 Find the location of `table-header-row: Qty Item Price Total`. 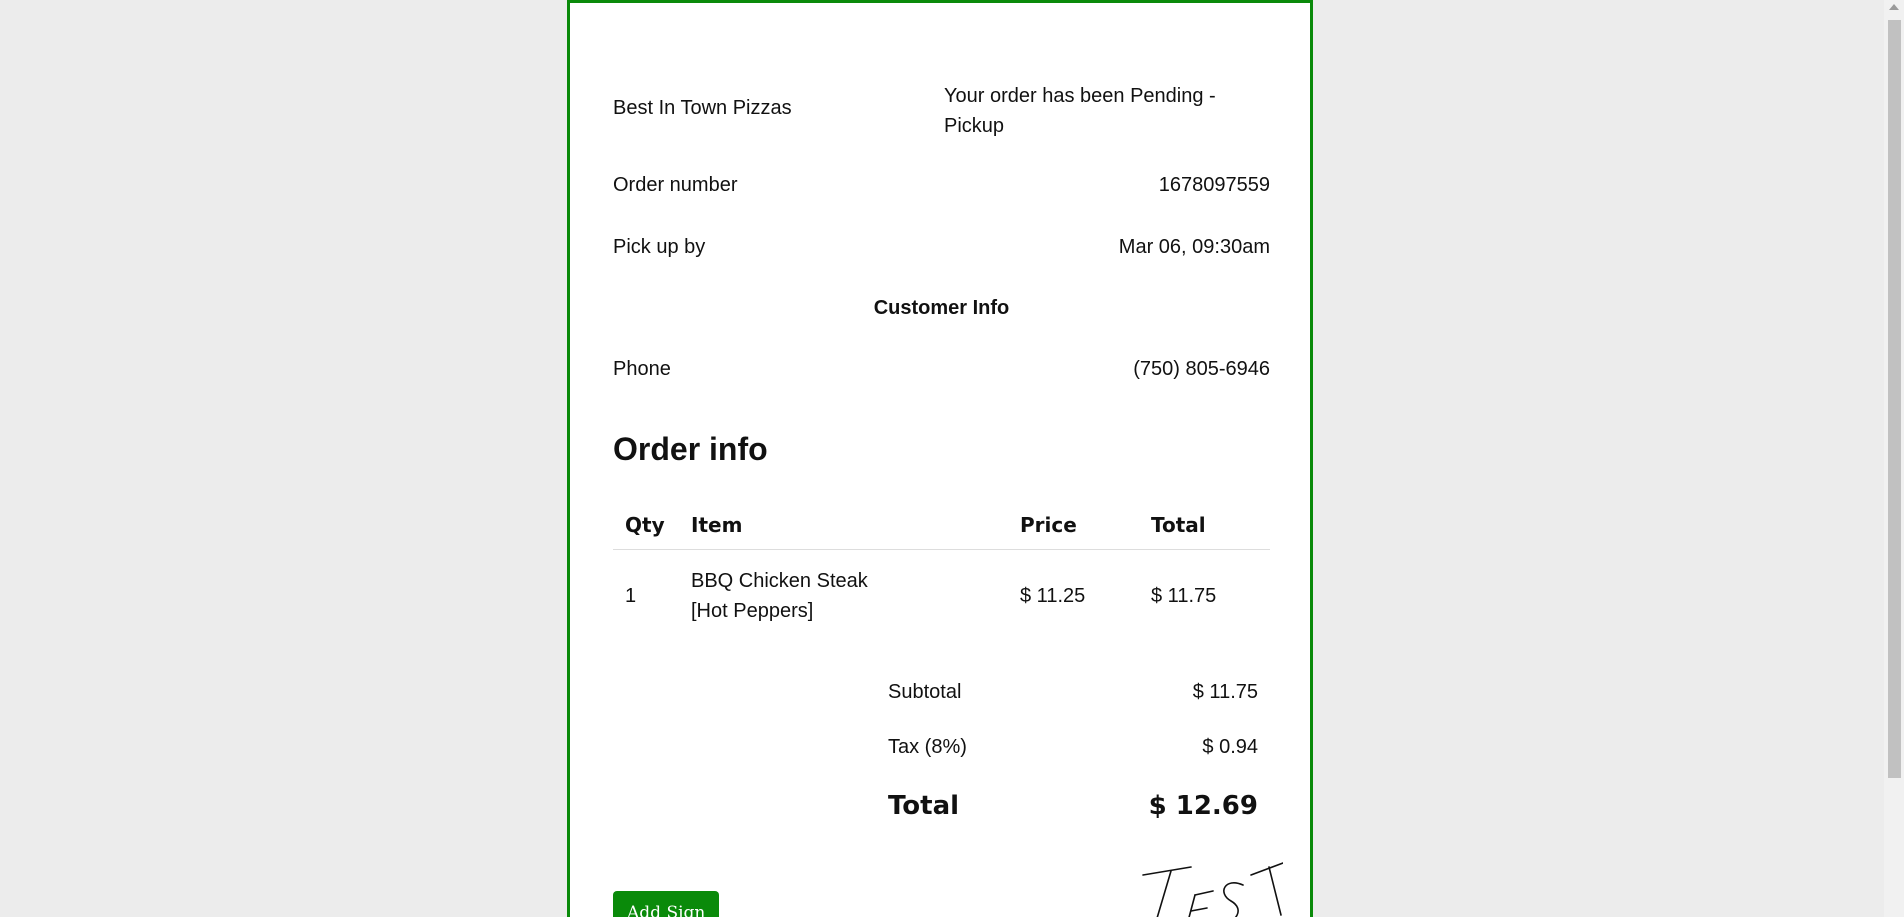

table-header-row: Qty Item Price Total is located at coordinates (941, 526).